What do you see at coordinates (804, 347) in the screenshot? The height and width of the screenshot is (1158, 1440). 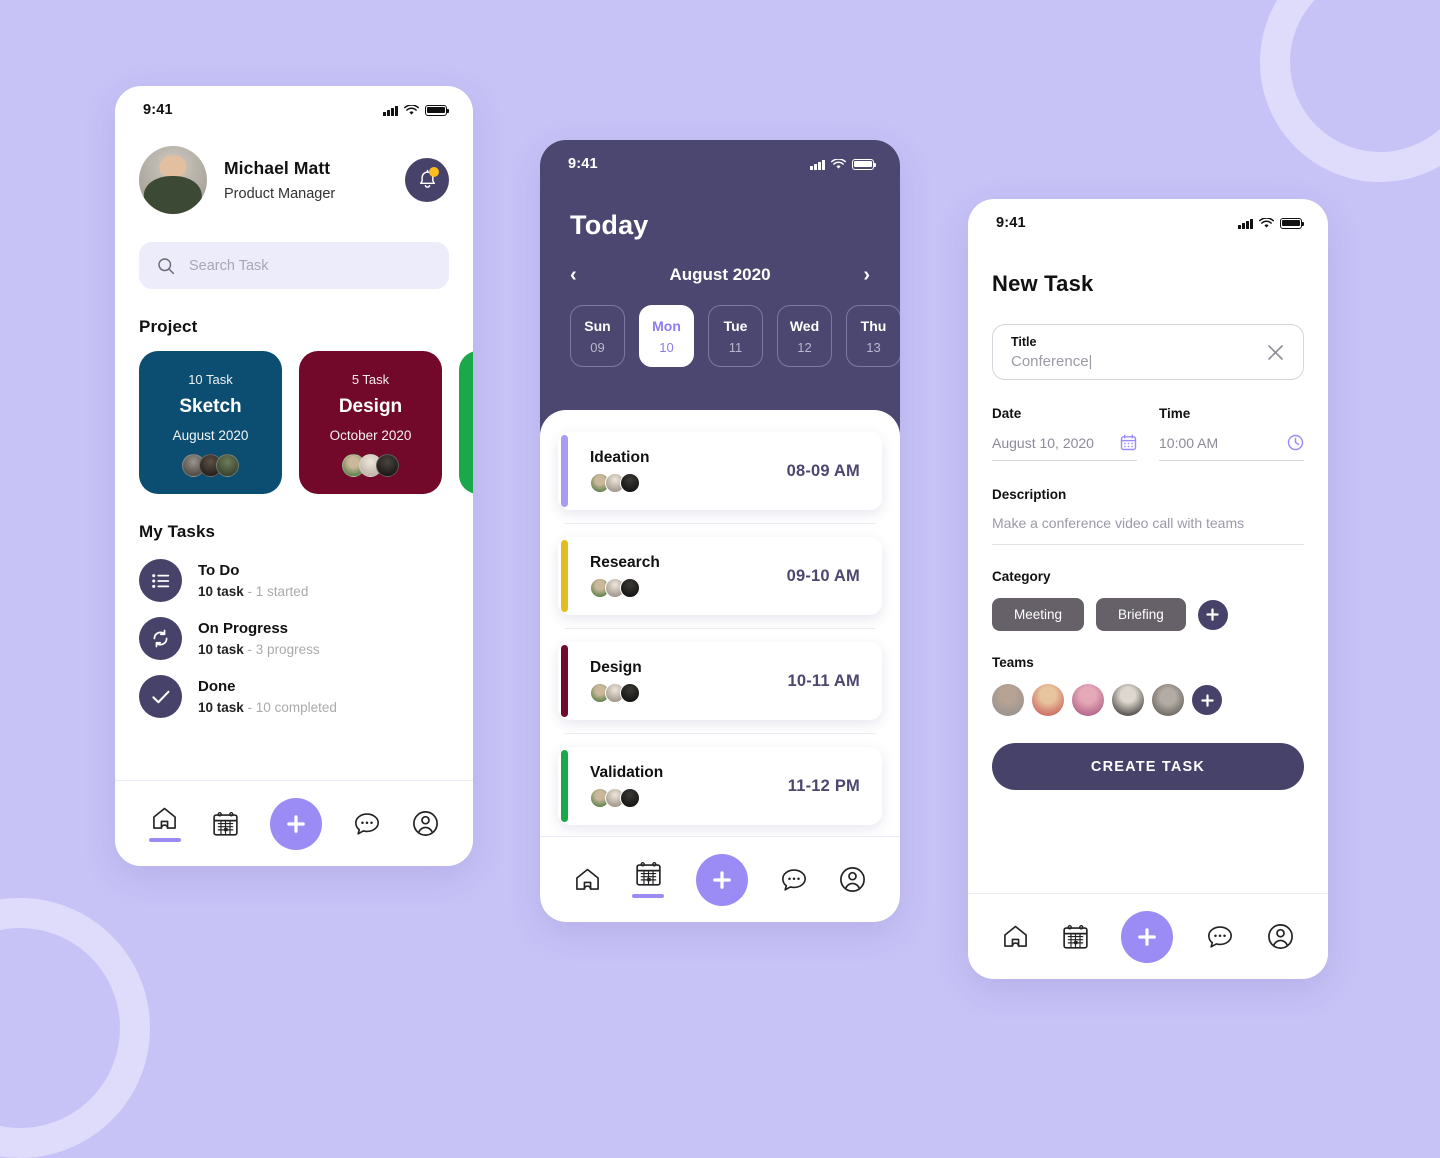 I see `day-number: 12` at bounding box center [804, 347].